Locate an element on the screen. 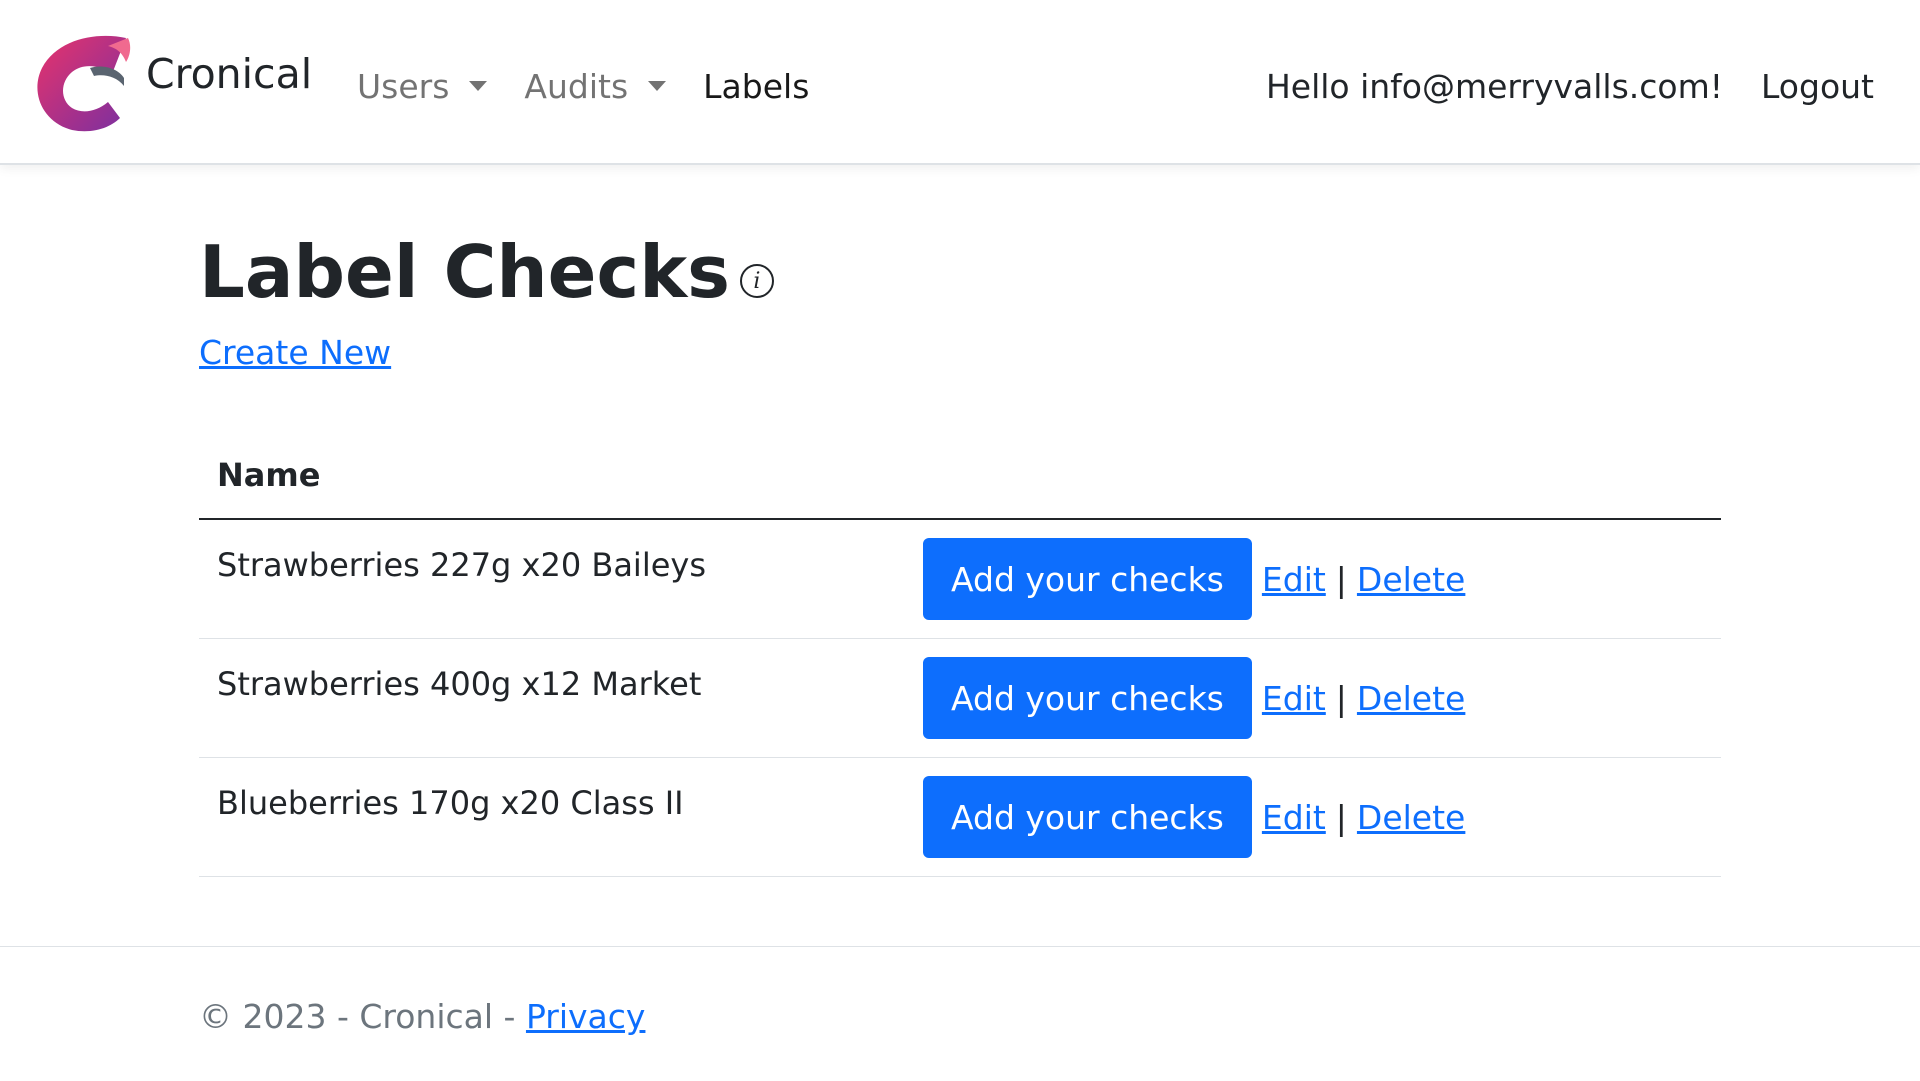 The height and width of the screenshot is (1081, 1920). privacy-link: Privacy is located at coordinates (585, 1016).